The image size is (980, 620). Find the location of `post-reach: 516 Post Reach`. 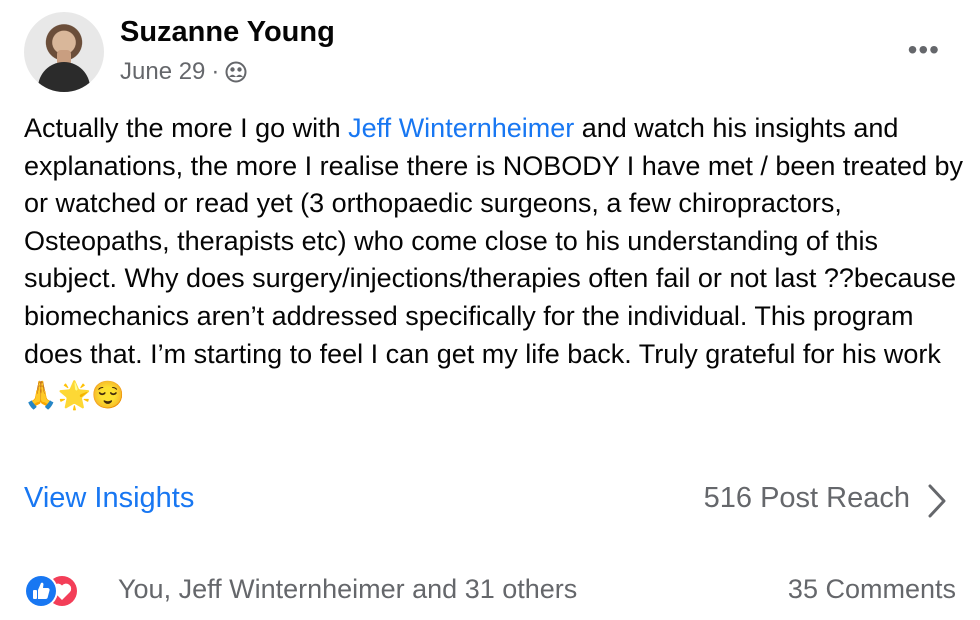

post-reach: 516 Post Reach is located at coordinates (807, 498).